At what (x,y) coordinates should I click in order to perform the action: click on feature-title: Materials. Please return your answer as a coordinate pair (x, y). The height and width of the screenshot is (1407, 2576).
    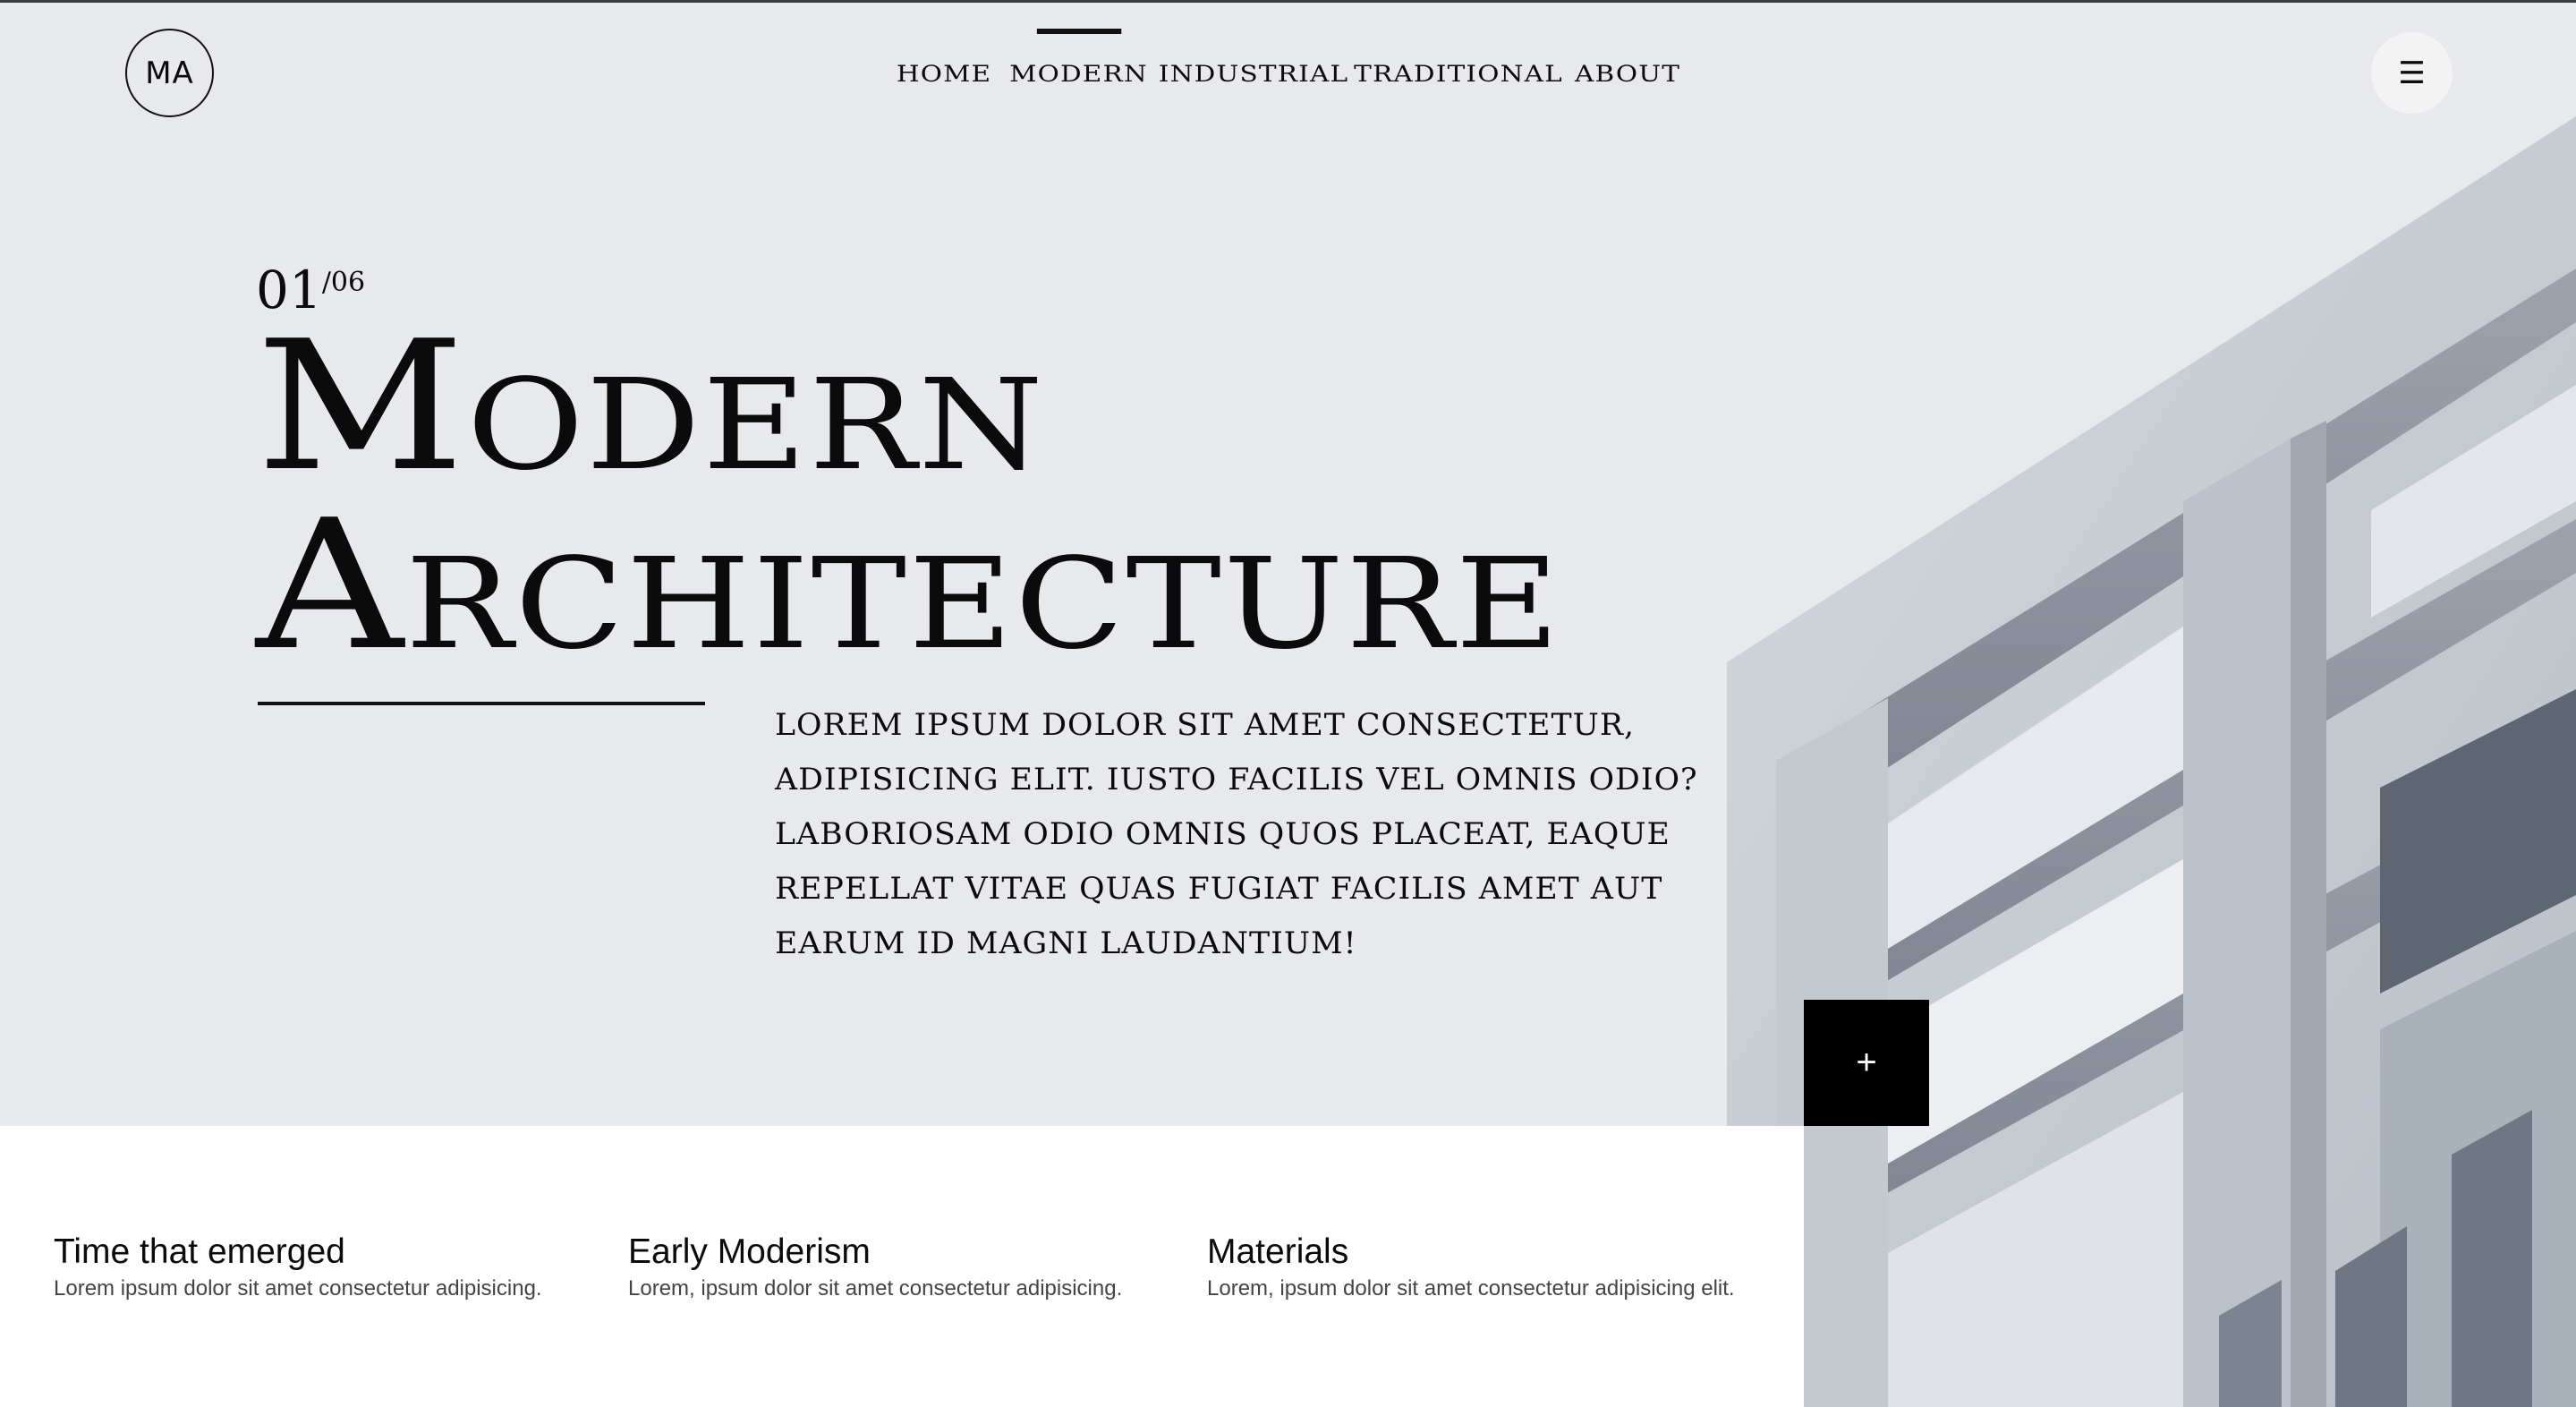
    Looking at the image, I should click on (1278, 1251).